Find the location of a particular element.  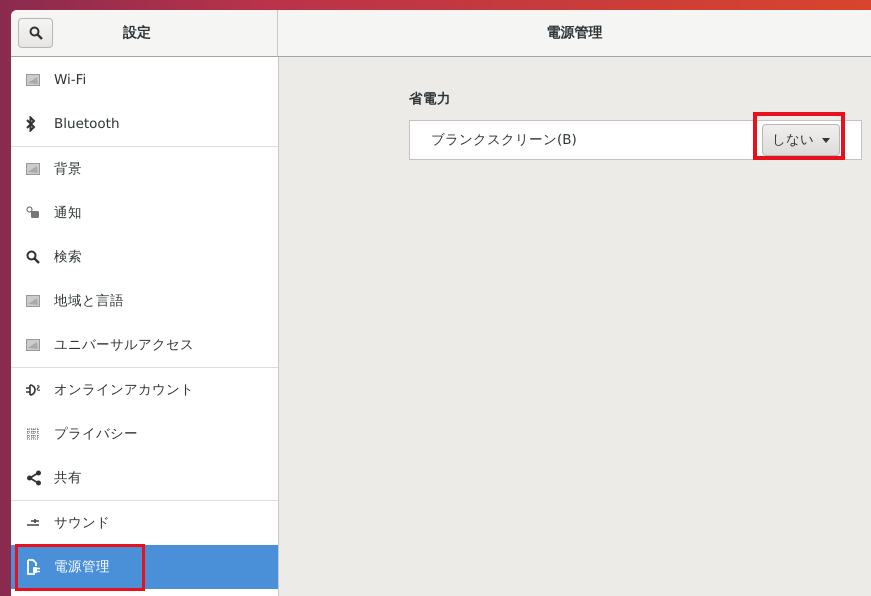

sidebar-title: 設定 is located at coordinates (137, 33).